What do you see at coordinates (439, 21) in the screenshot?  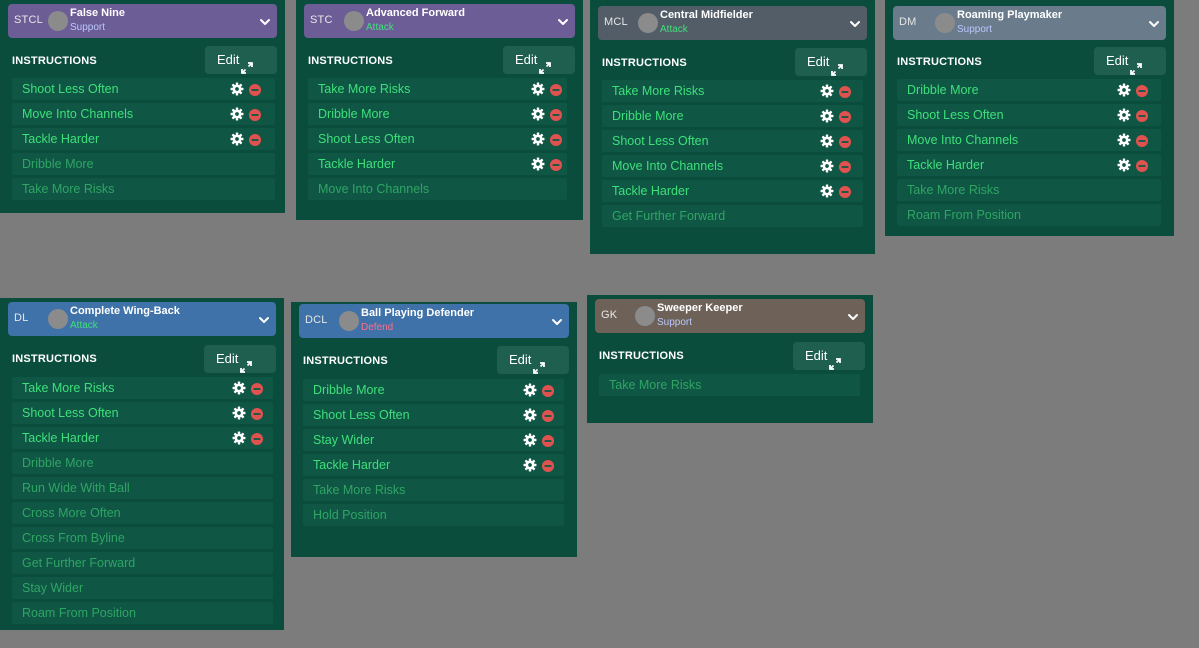 I see `role-selector: STC Advanced Forward Attack` at bounding box center [439, 21].